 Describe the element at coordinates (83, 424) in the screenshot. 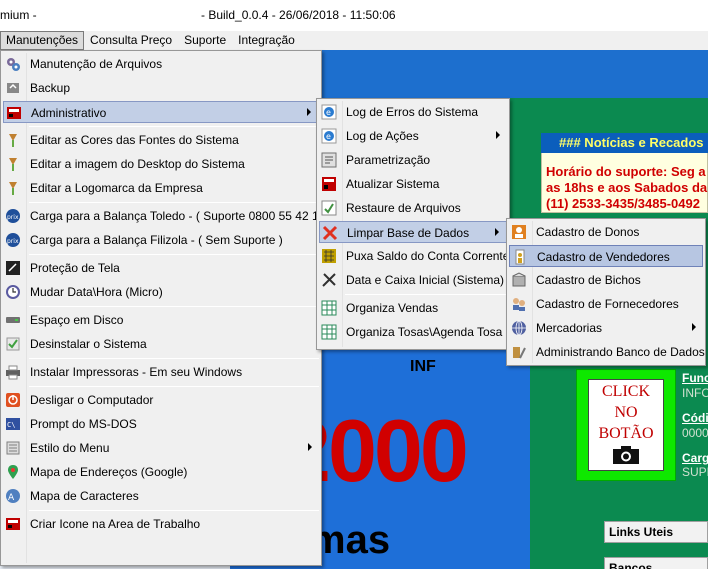

I see `menu-item-label: Prompt do MS-DOS` at that location.